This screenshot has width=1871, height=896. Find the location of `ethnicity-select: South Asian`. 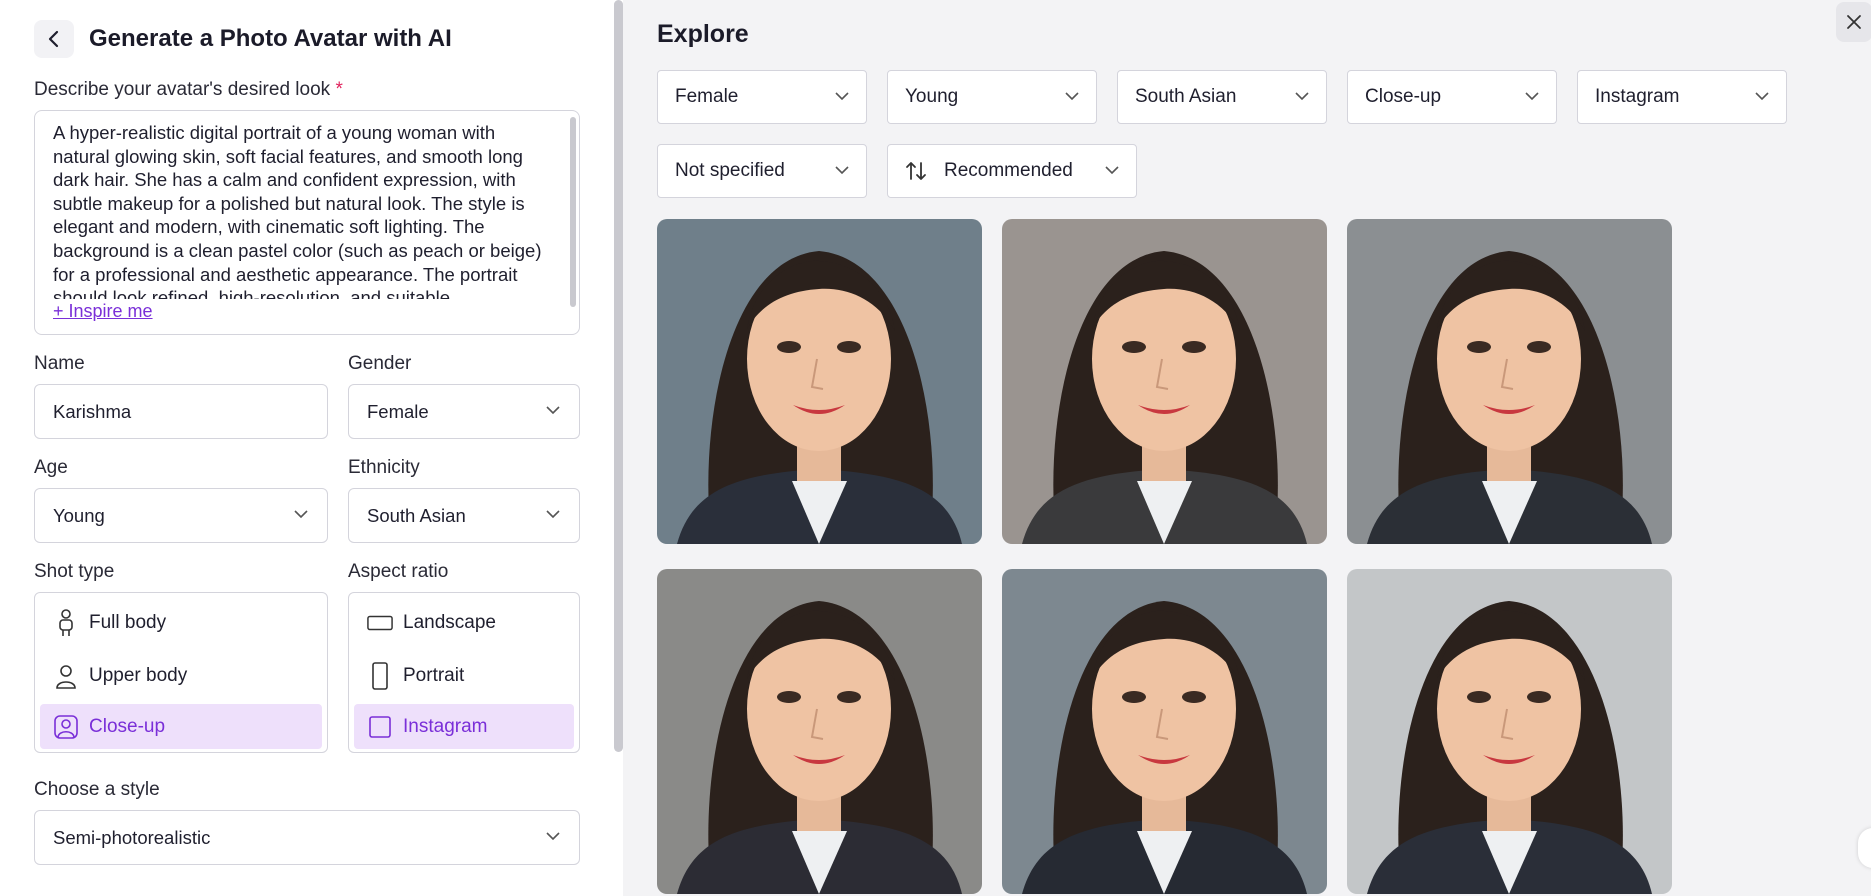

ethnicity-select: South Asian is located at coordinates (464, 515).